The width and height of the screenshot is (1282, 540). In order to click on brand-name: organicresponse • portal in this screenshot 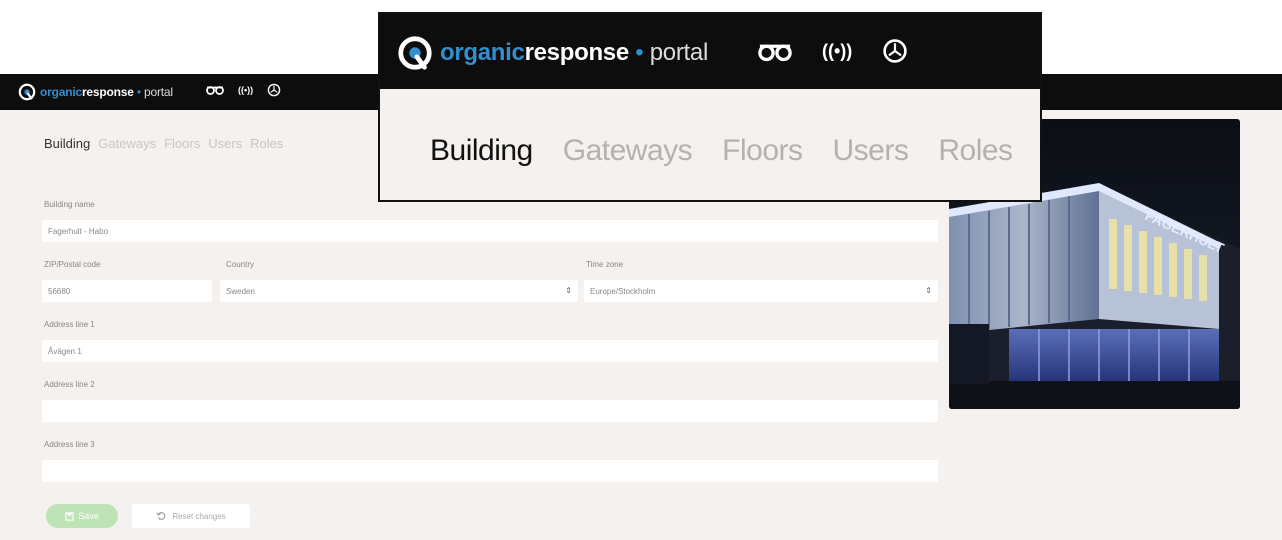, I will do `click(106, 92)`.